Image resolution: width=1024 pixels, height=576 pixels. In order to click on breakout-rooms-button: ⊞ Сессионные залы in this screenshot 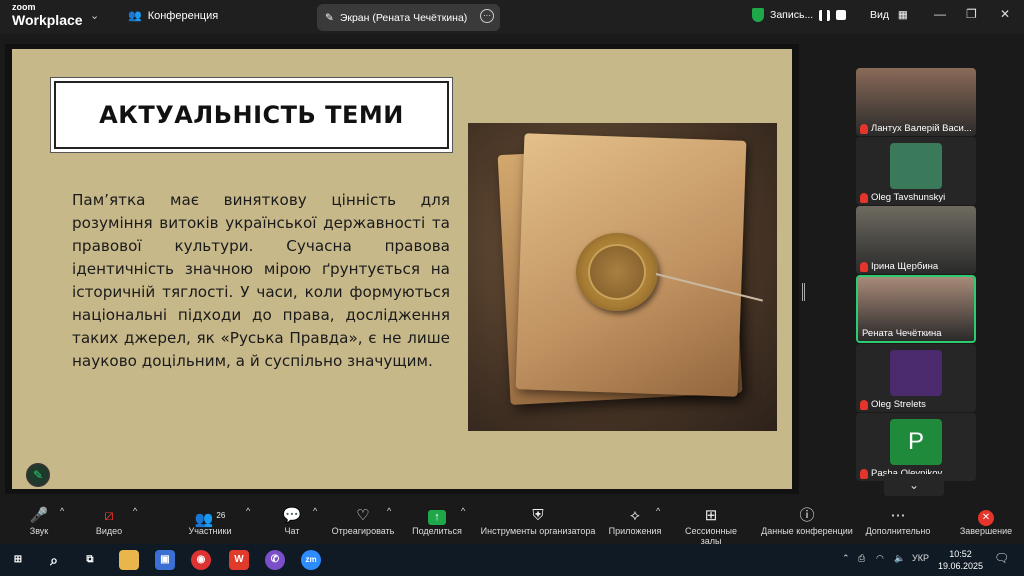, I will do `click(711, 526)`.